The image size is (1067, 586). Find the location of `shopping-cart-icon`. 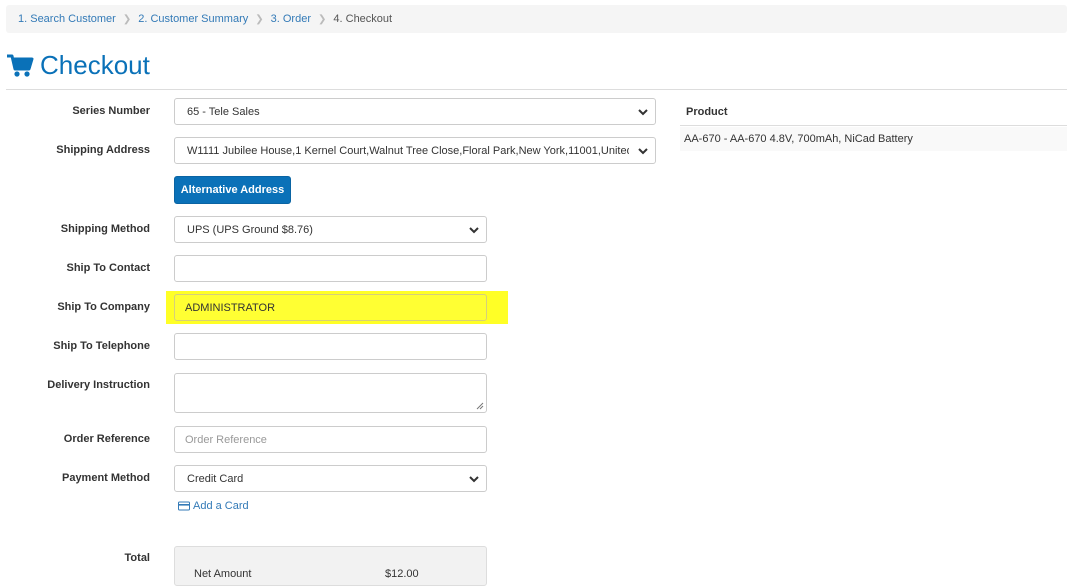

shopping-cart-icon is located at coordinates (20, 65).